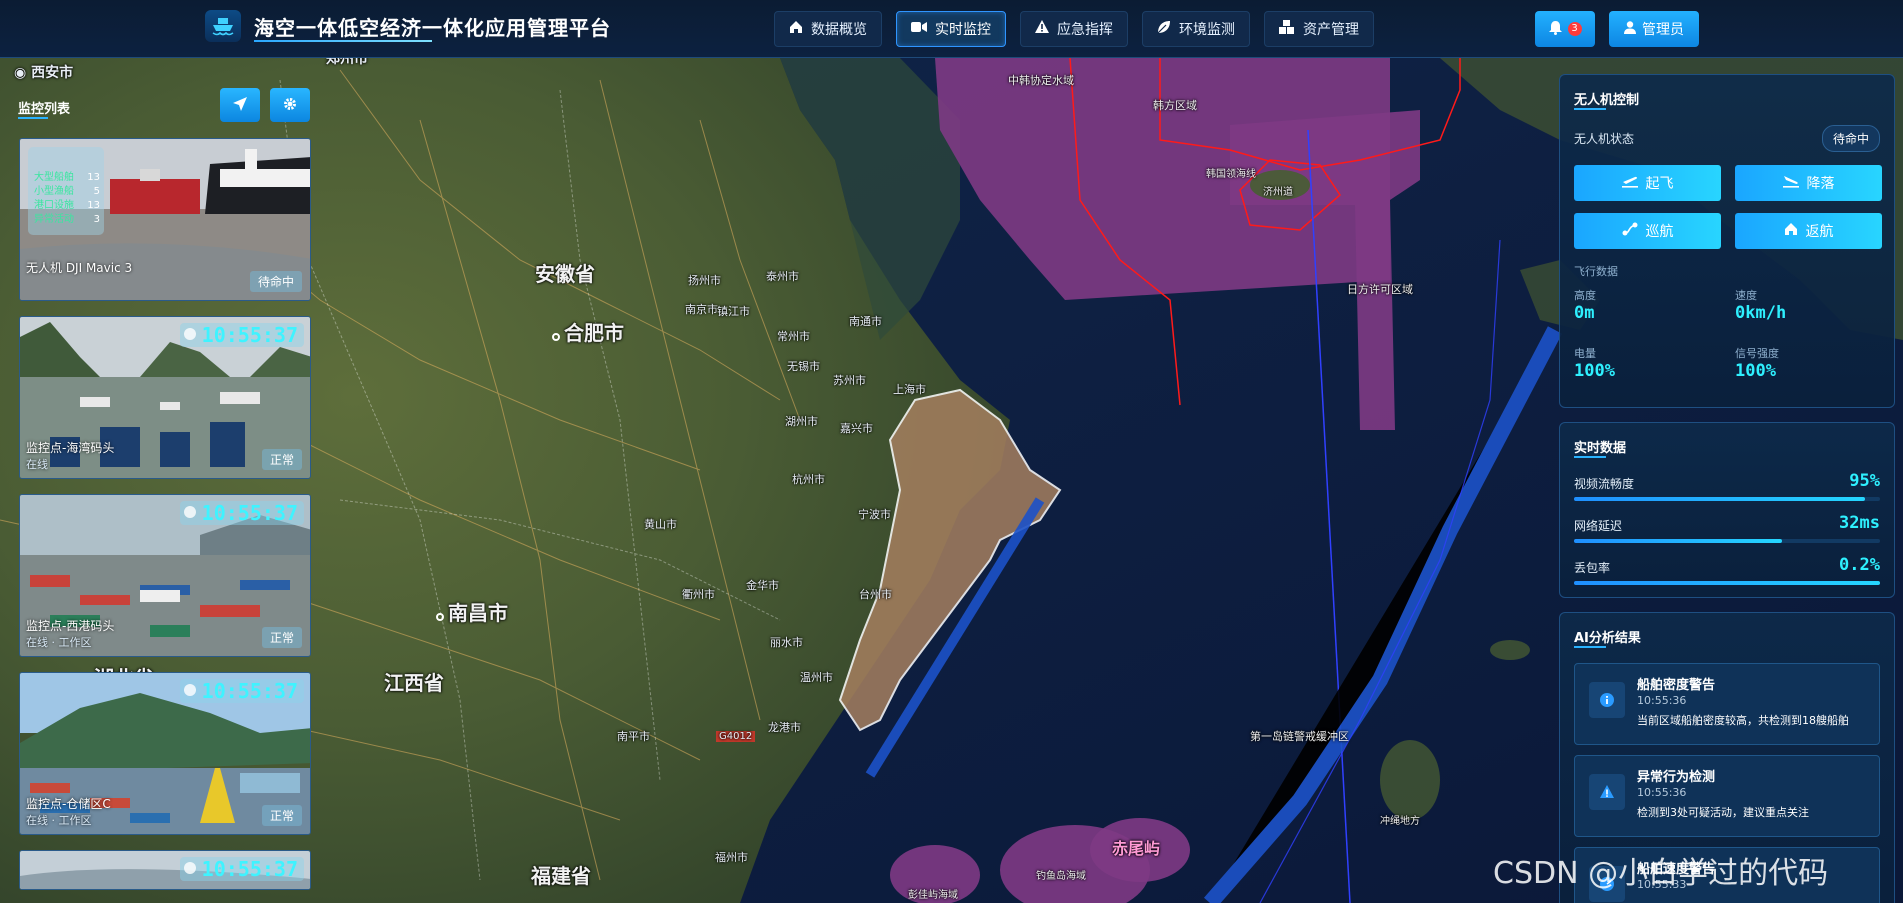  I want to click on camera-name: 监控点-海湾码头, so click(70, 448).